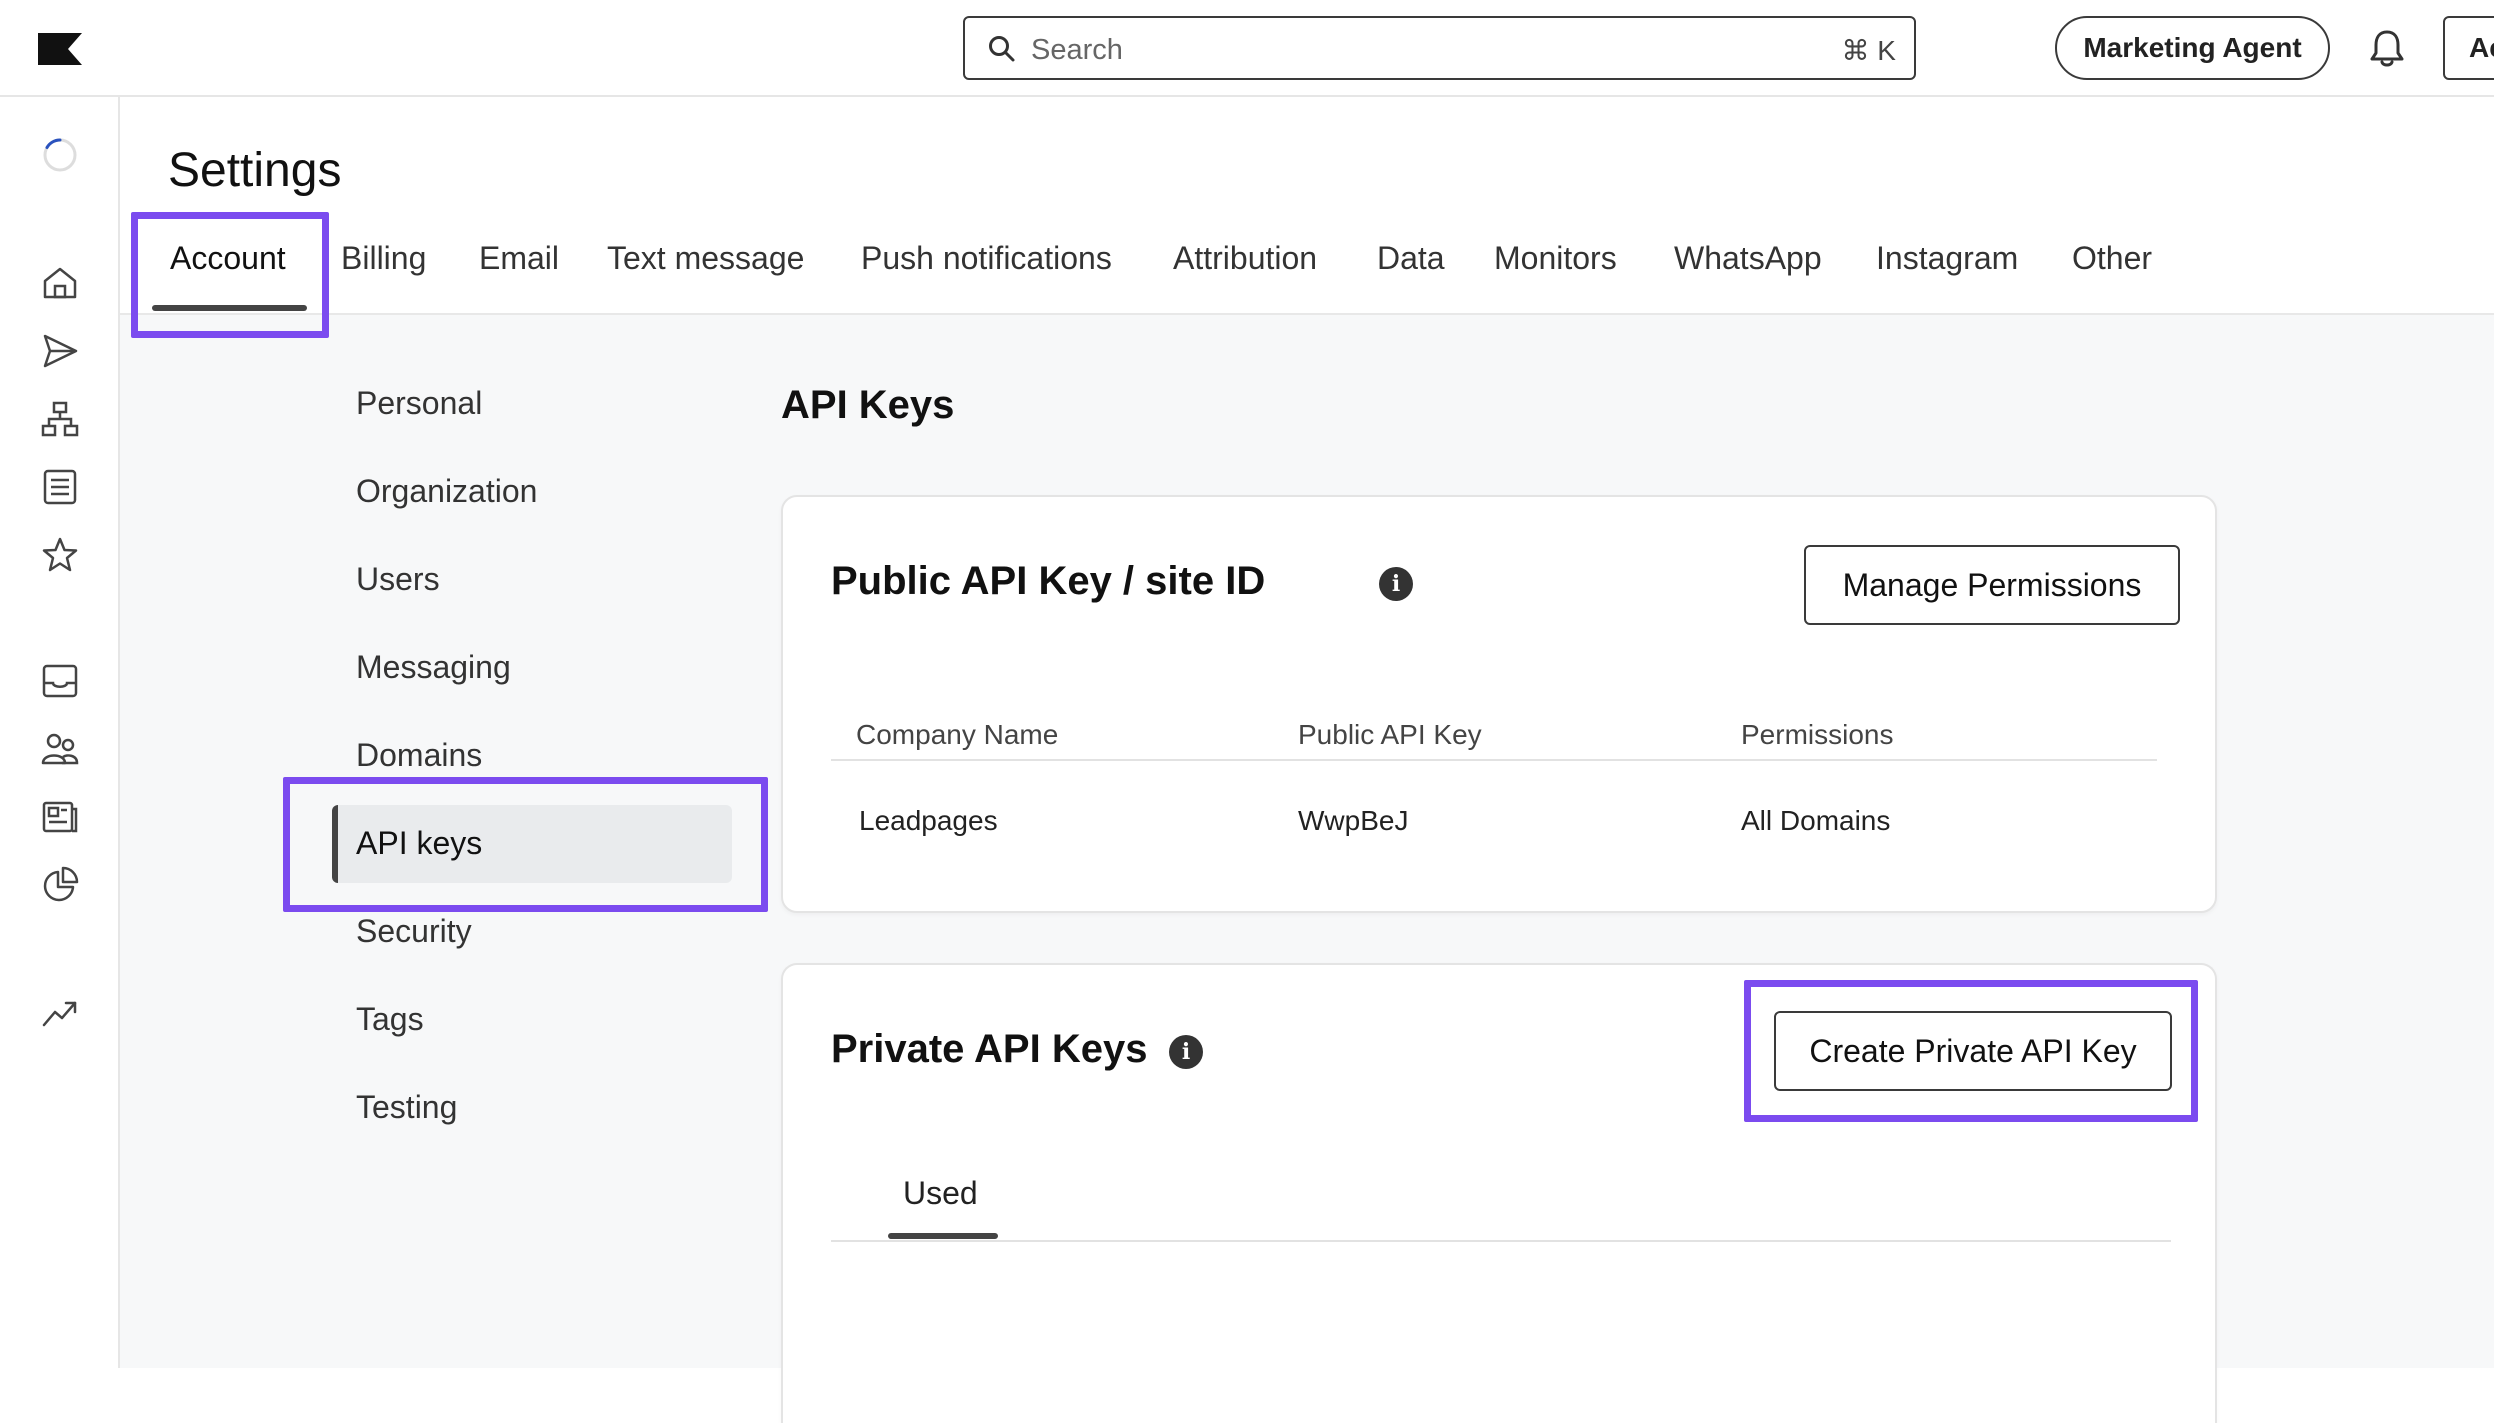  Describe the element at coordinates (2112, 258) in the screenshot. I see `tab-other: Other` at that location.